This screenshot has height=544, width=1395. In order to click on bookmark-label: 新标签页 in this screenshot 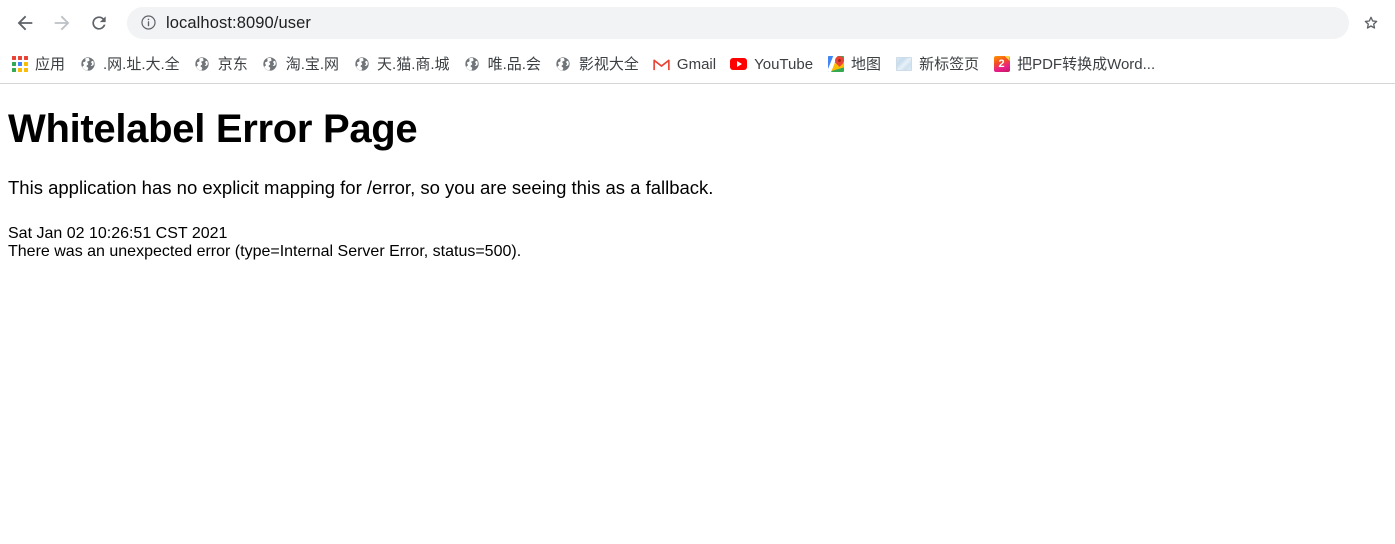, I will do `click(949, 64)`.